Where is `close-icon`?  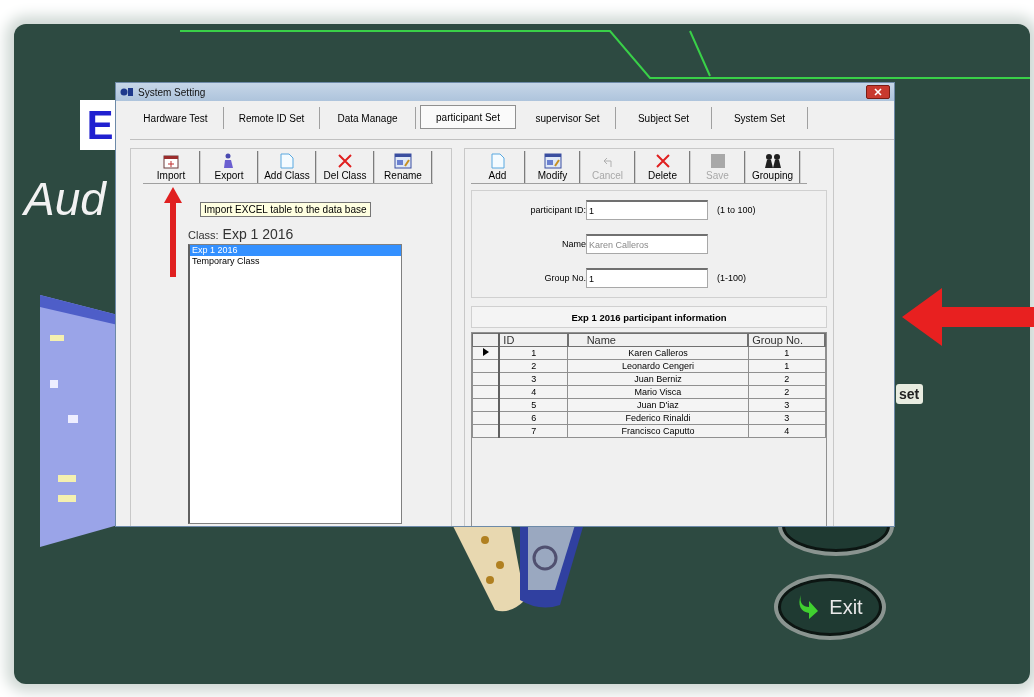
close-icon is located at coordinates (878, 92).